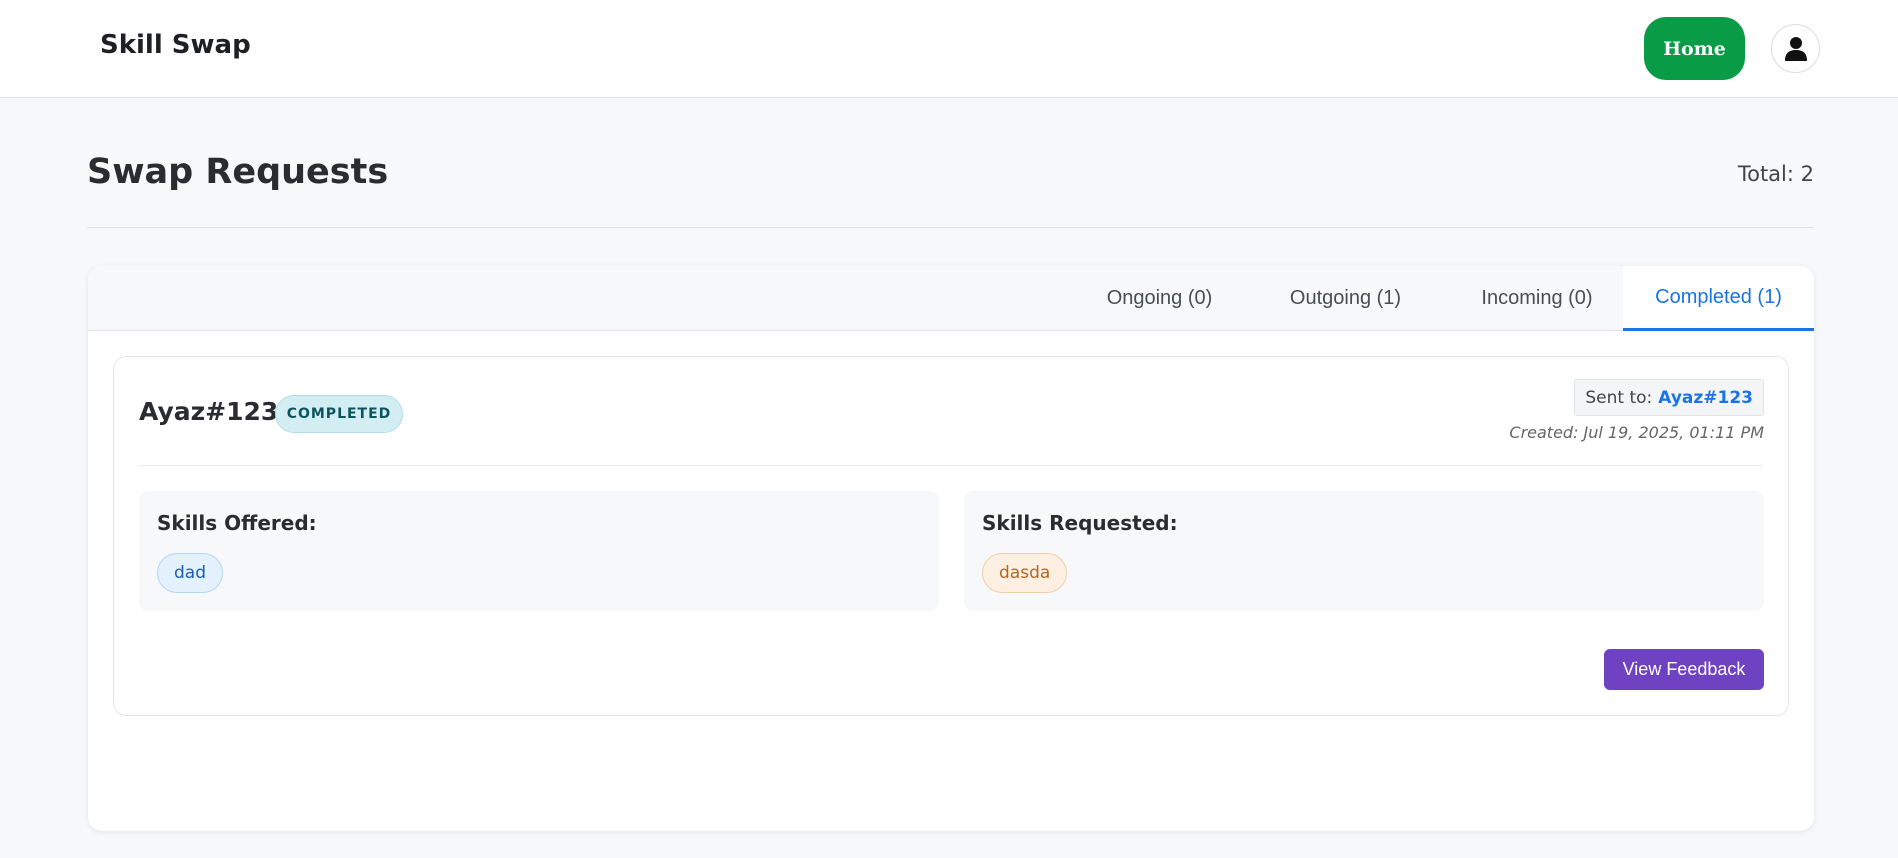 The height and width of the screenshot is (858, 1898). Describe the element at coordinates (1684, 669) in the screenshot. I see `view-feedback-button: View Feedback` at that location.